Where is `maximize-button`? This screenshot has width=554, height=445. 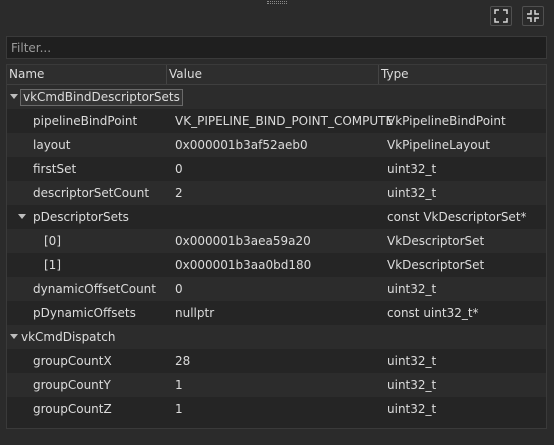
maximize-button is located at coordinates (501, 16).